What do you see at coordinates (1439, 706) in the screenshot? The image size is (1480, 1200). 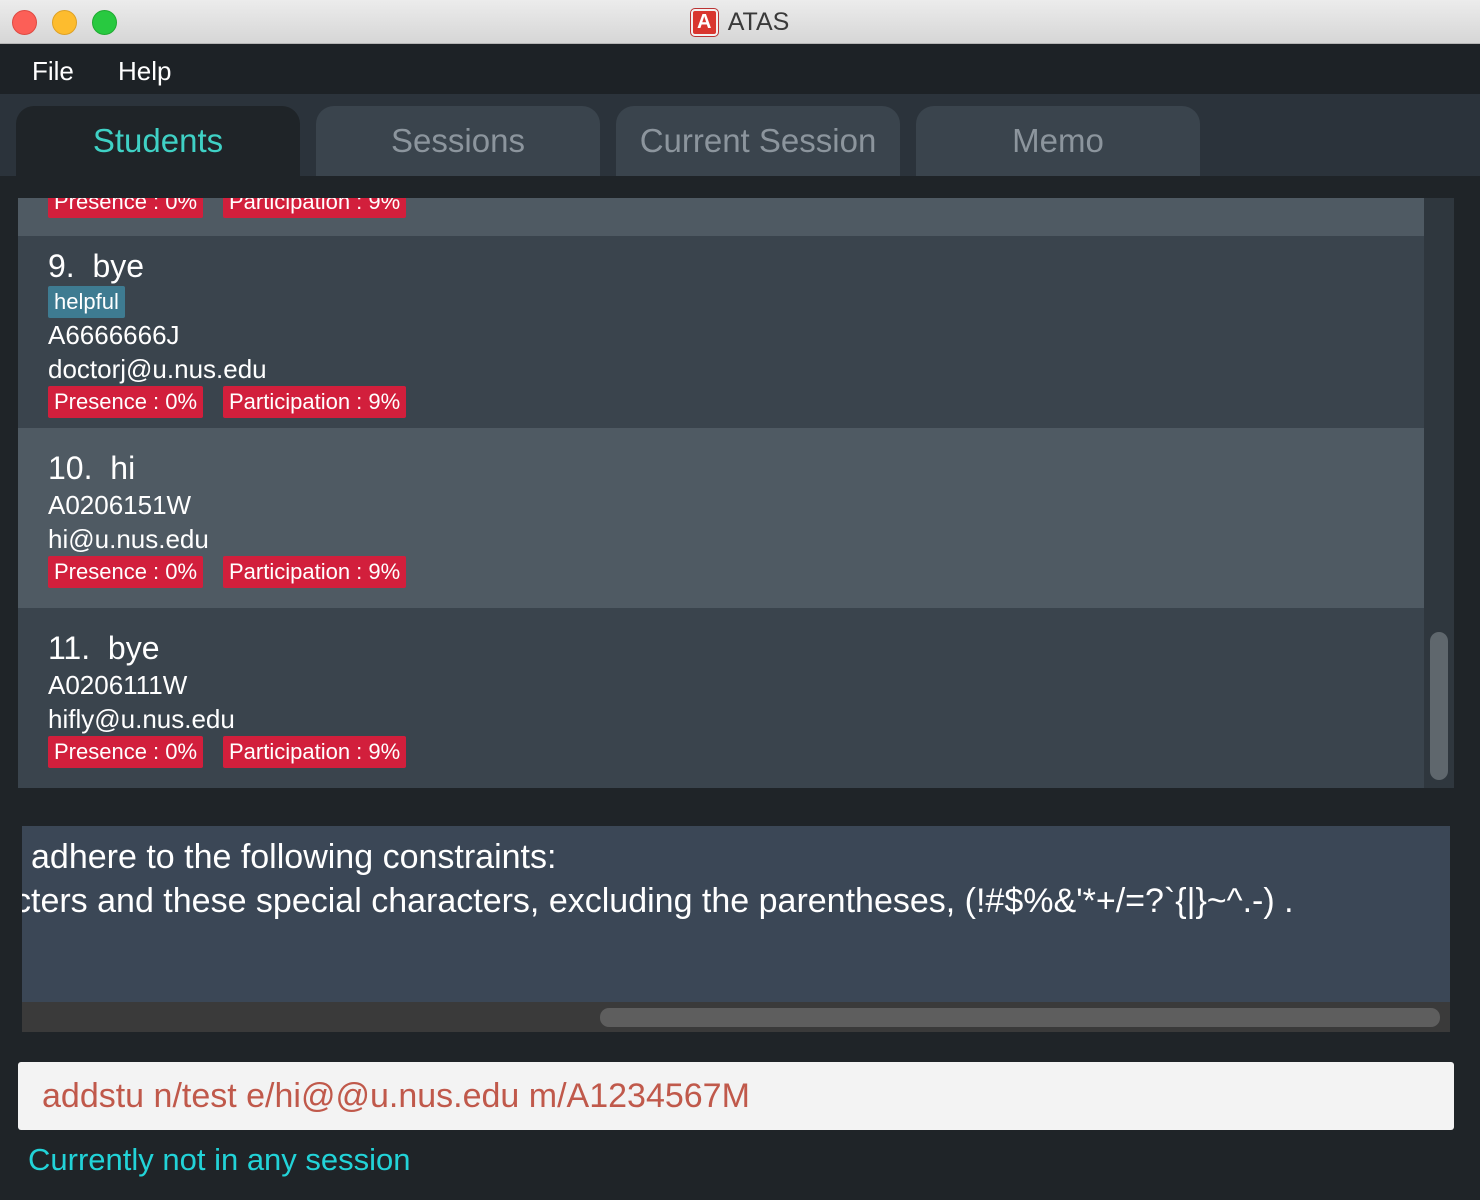 I see `list-scrollbar-thumb` at bounding box center [1439, 706].